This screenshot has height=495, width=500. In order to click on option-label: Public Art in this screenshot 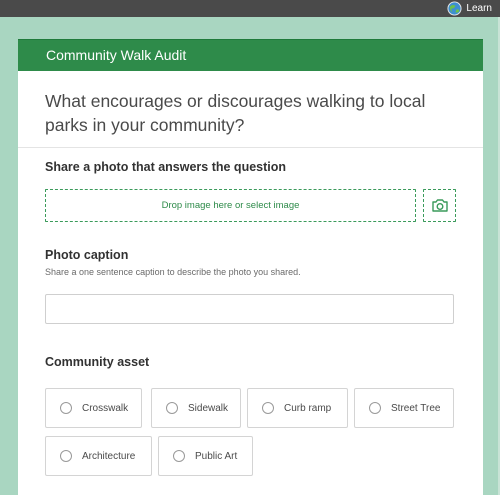, I will do `click(216, 456)`.